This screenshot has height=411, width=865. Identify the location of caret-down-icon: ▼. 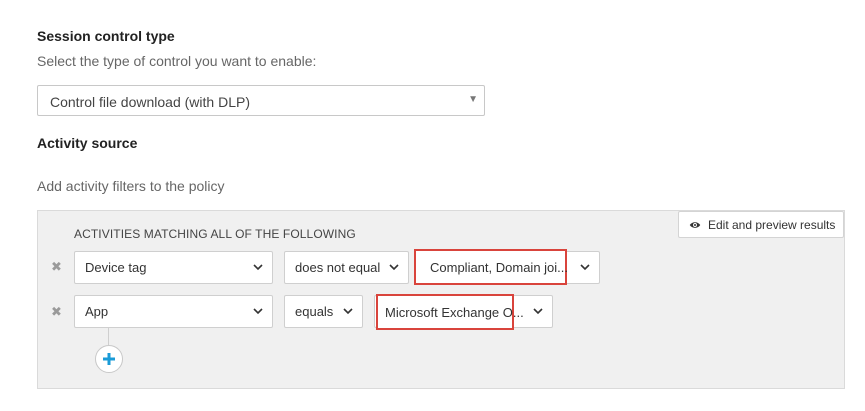
(473, 99).